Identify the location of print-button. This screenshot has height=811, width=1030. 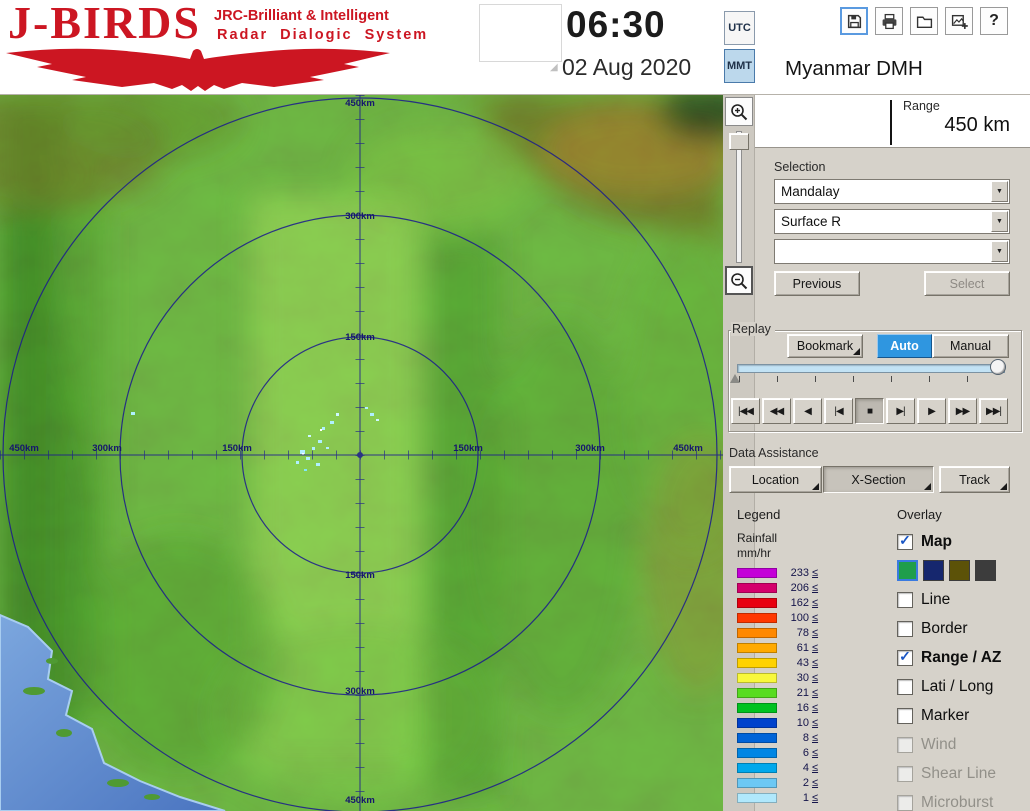
(889, 21).